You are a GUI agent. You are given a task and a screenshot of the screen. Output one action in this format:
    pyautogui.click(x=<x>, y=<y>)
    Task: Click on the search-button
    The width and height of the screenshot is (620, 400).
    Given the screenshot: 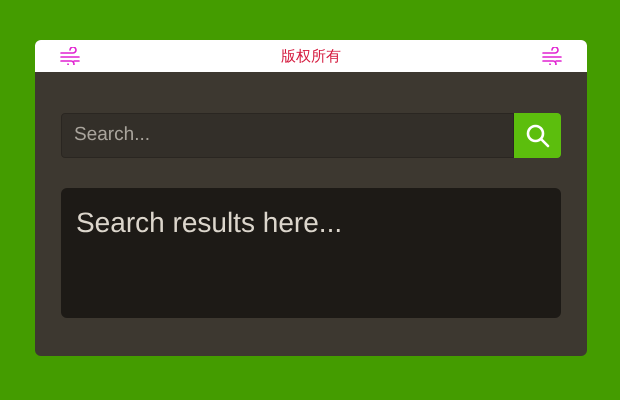 What is the action you would take?
    pyautogui.click(x=537, y=135)
    